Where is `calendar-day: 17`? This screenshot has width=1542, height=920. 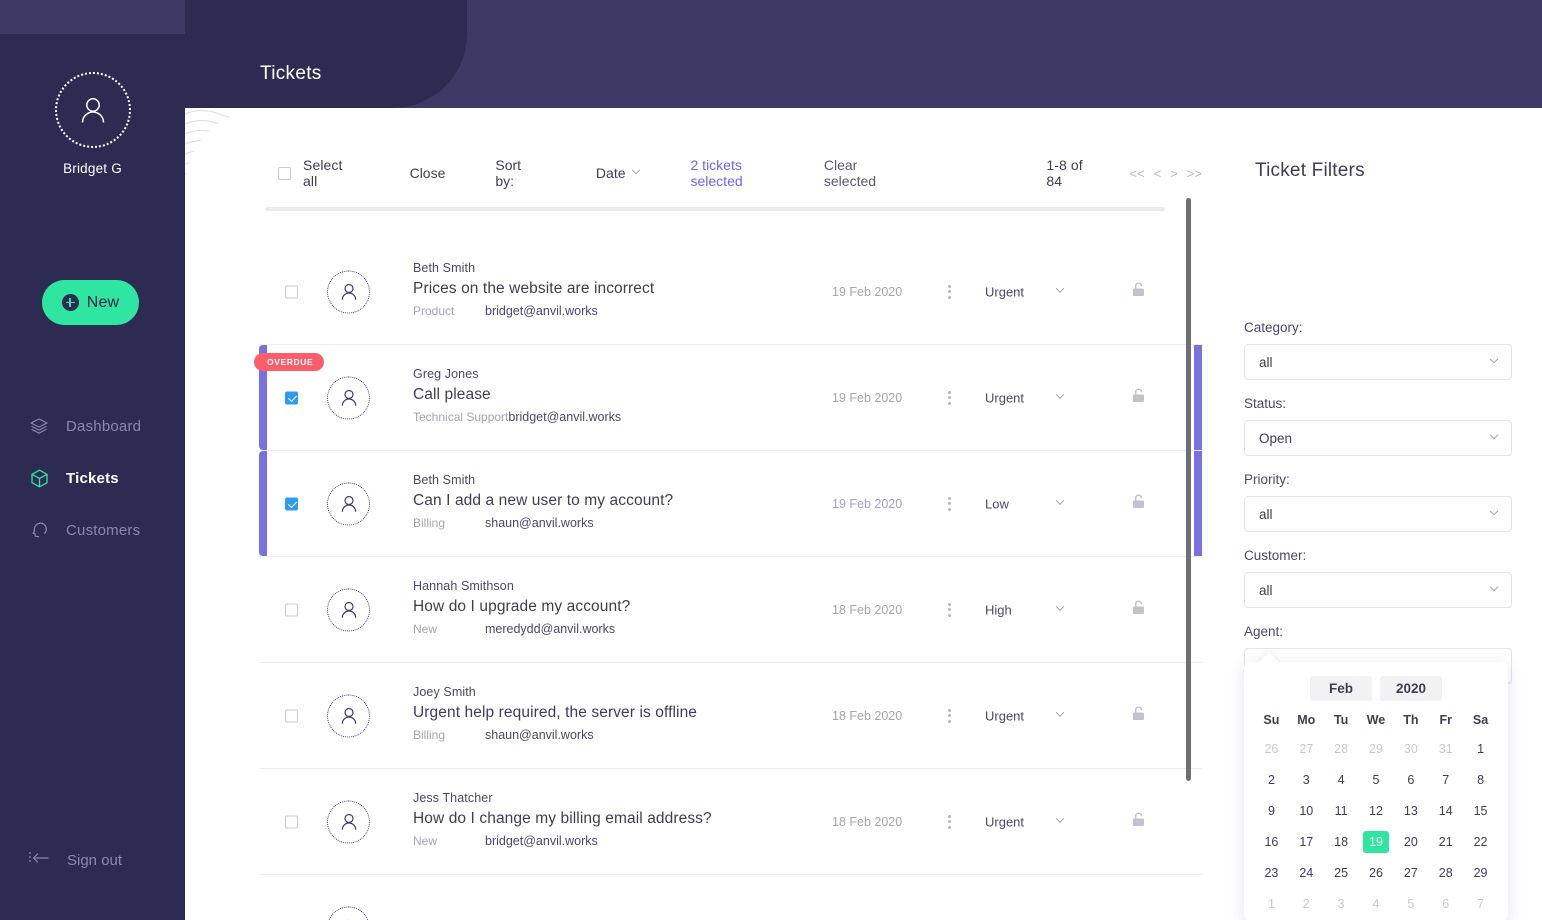
calendar-day: 17 is located at coordinates (1306, 842).